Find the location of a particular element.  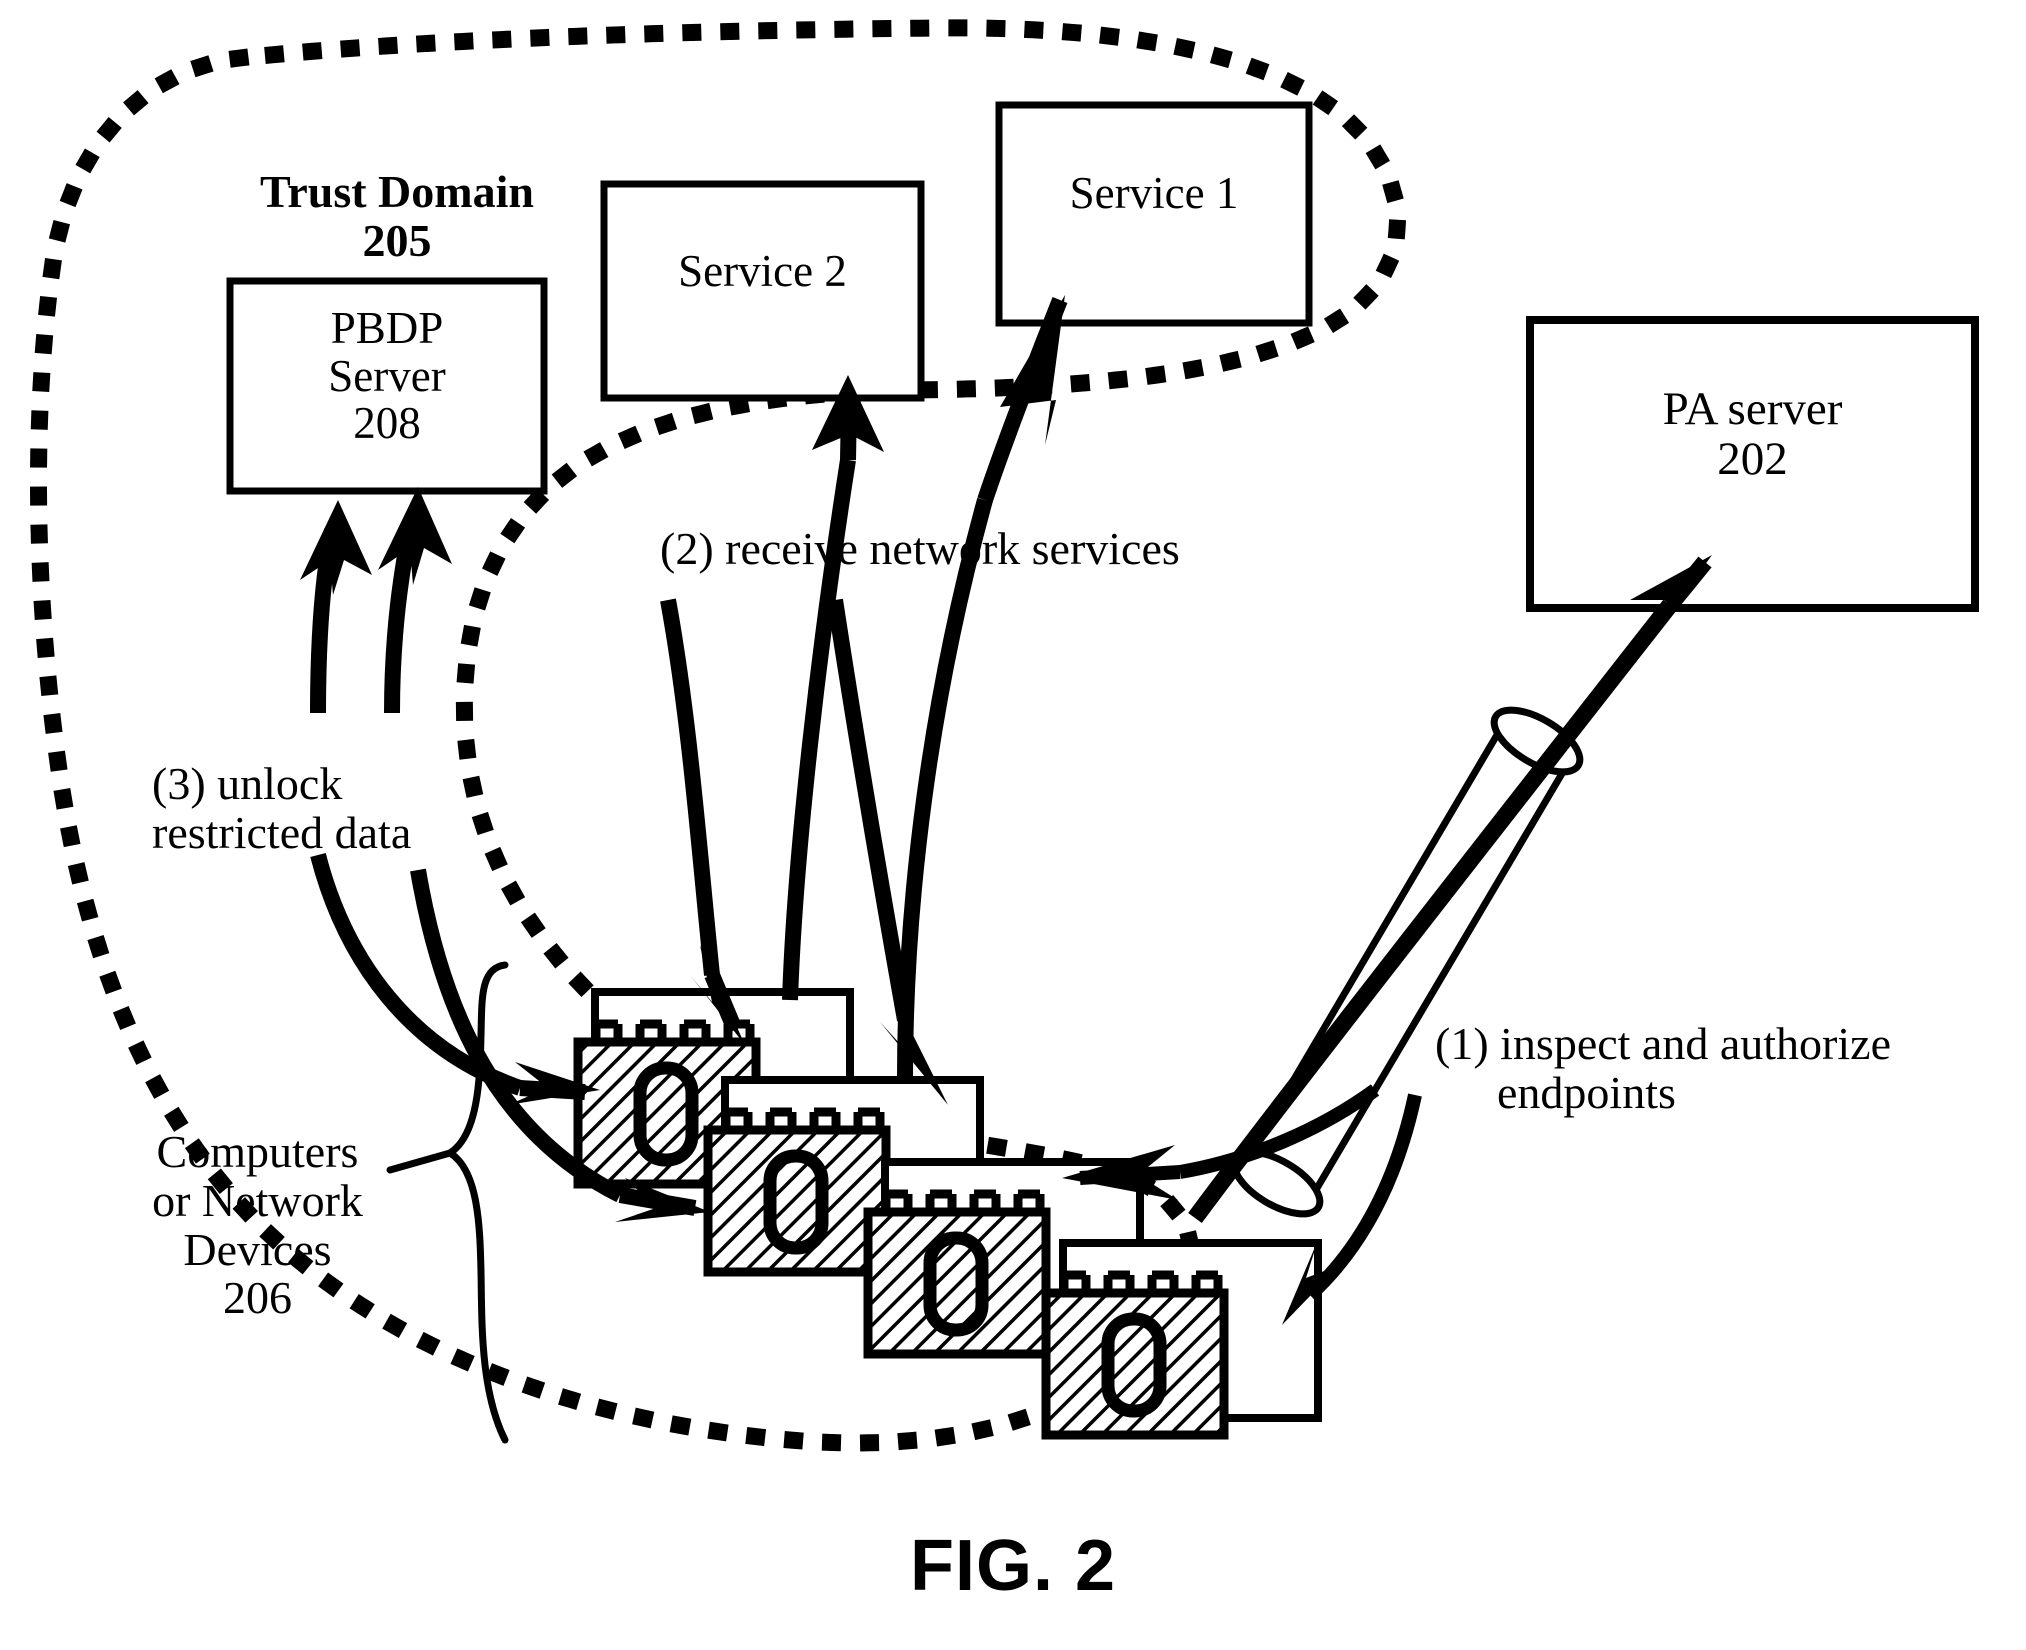

endpoints-line4: 206 is located at coordinates (257, 1298).